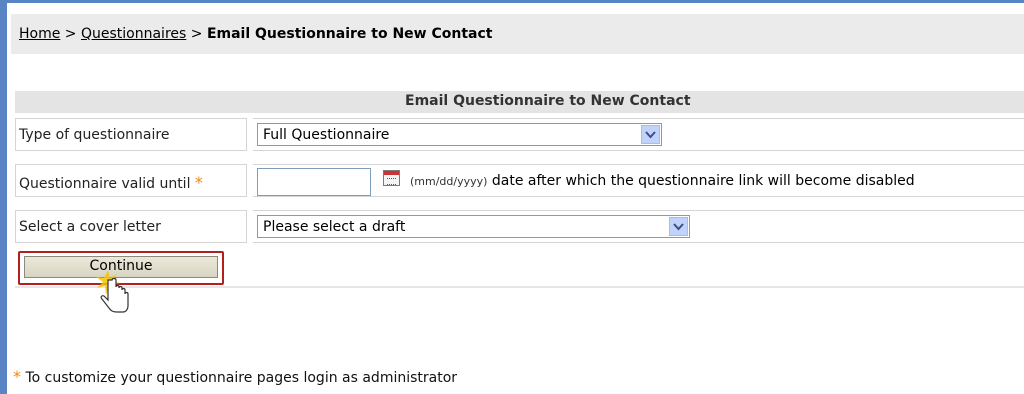 The image size is (1024, 394). I want to click on cover-letter-select: Please select a draft, so click(473, 226).